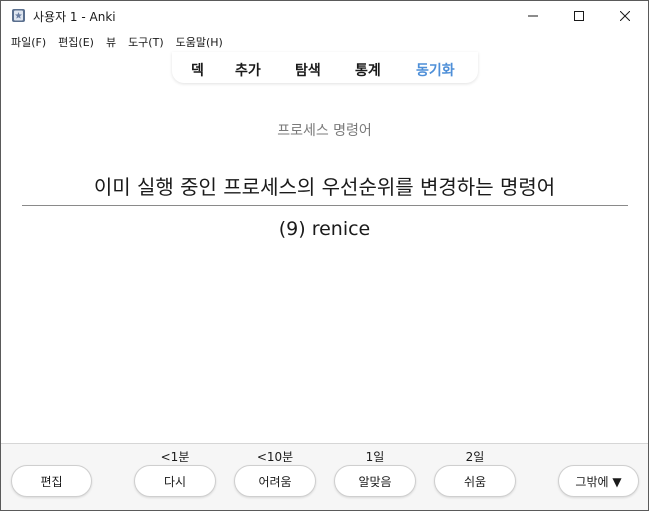  I want to click on answer-divider, so click(325, 205).